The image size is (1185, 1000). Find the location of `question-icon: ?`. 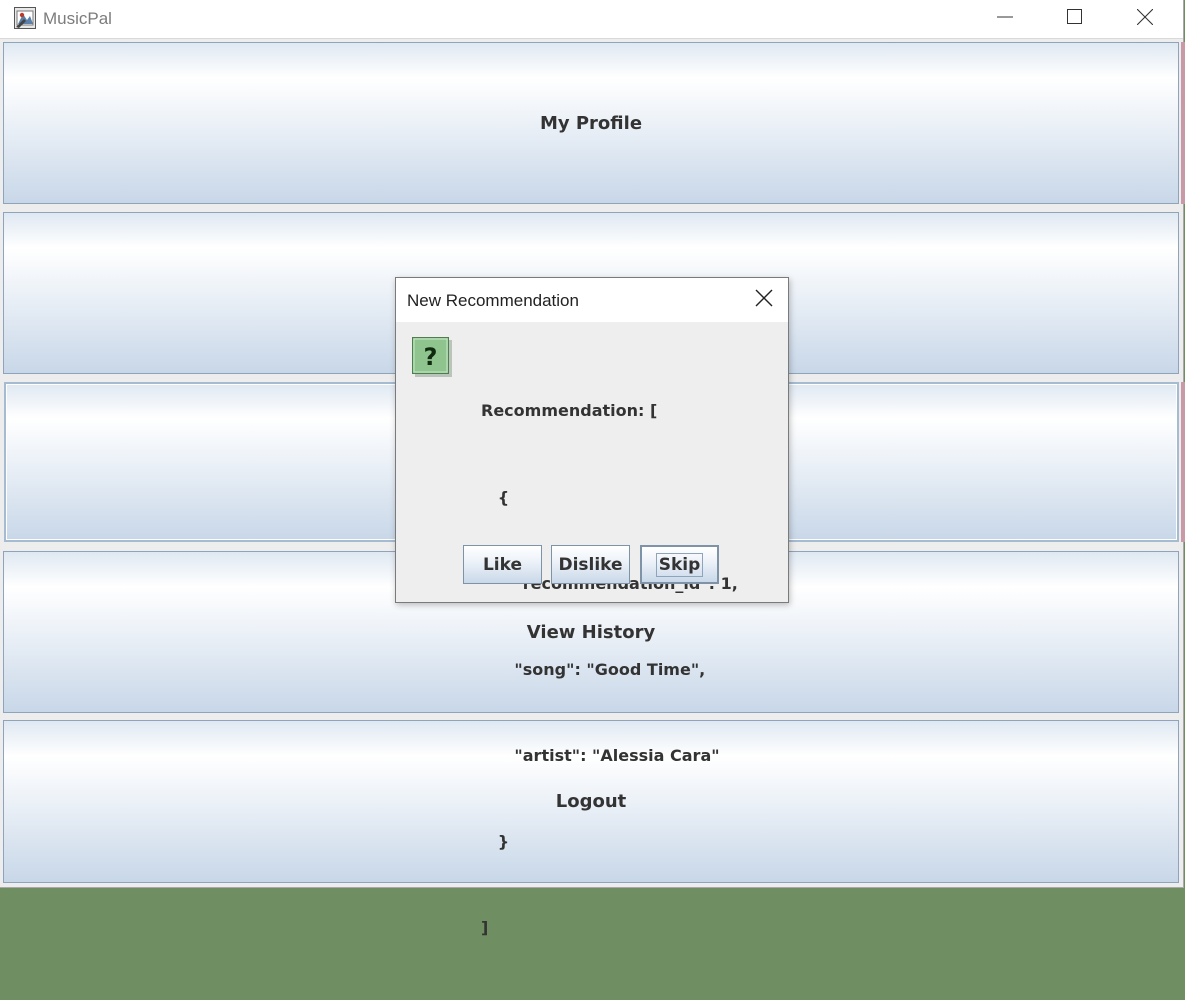

question-icon: ? is located at coordinates (432, 357).